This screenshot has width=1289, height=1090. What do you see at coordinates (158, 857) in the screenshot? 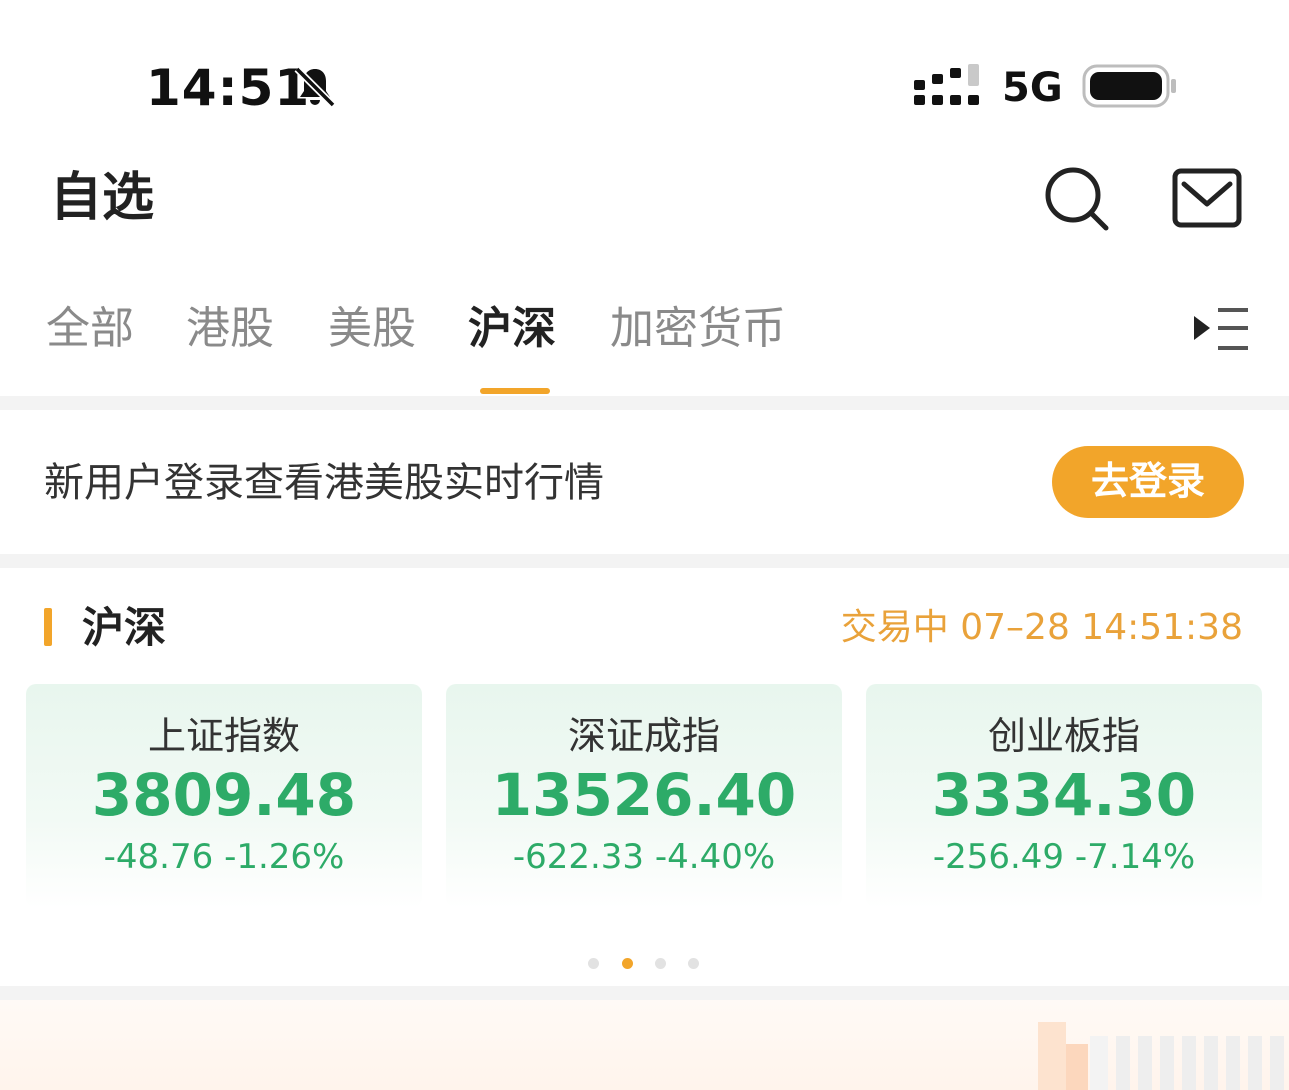
I see `index-change-value: -48.76` at bounding box center [158, 857].